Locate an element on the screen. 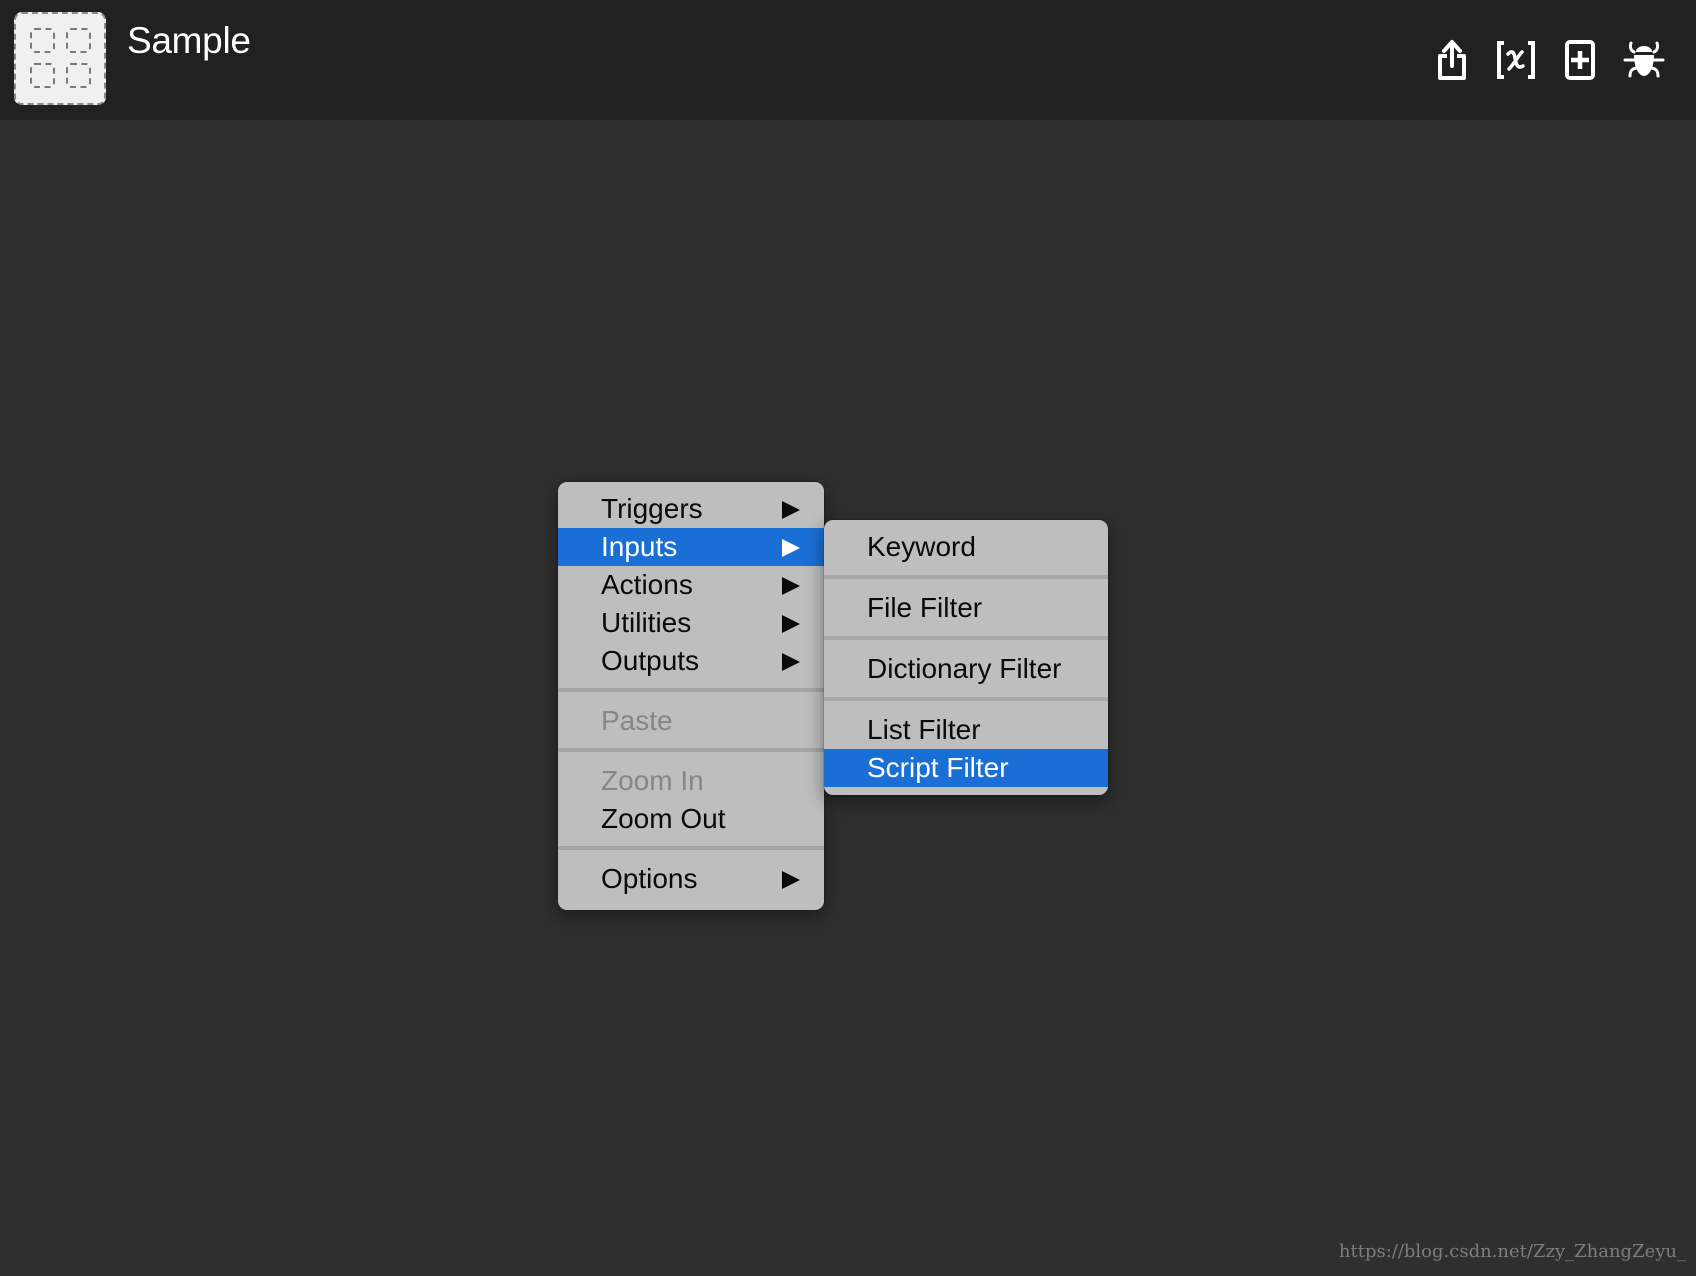 This screenshot has width=1696, height=1276. menu-item-actions: Actions is located at coordinates (691, 585).